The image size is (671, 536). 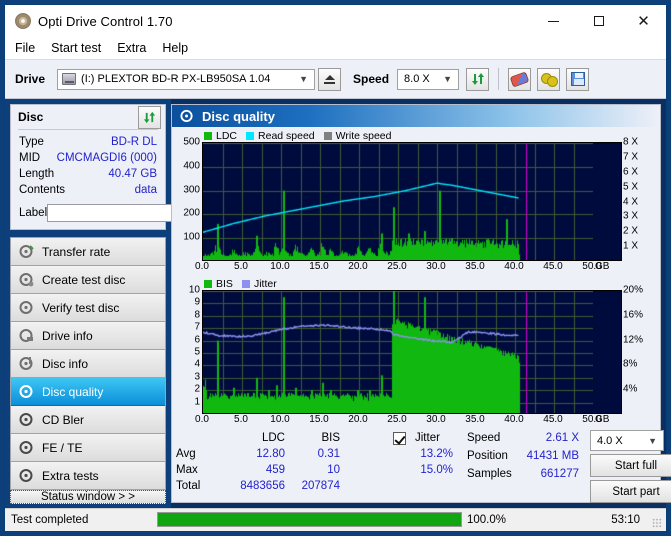 What do you see at coordinates (33, 212) in the screenshot?
I see `disc-label-key: Label` at bounding box center [33, 212].